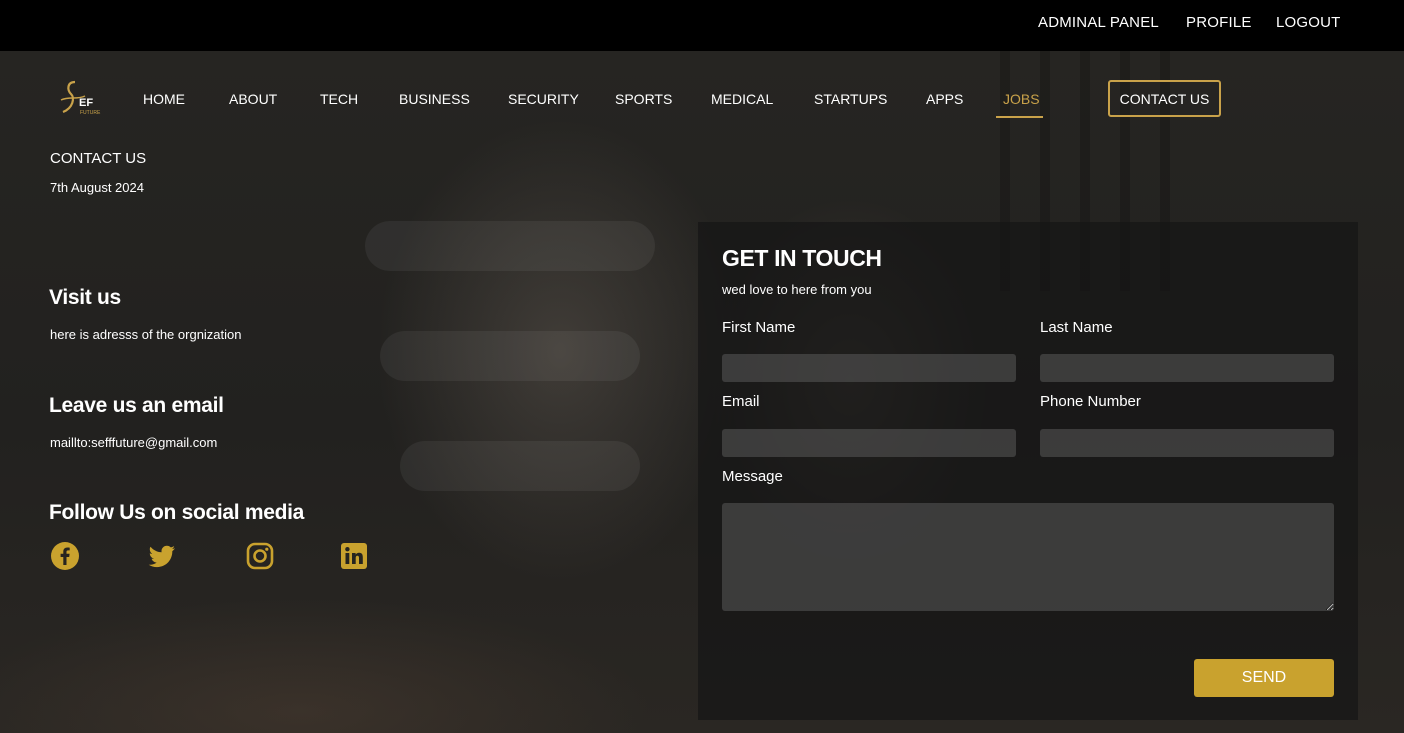  What do you see at coordinates (434, 99) in the screenshot?
I see `nav-item-business: BUSINESS` at bounding box center [434, 99].